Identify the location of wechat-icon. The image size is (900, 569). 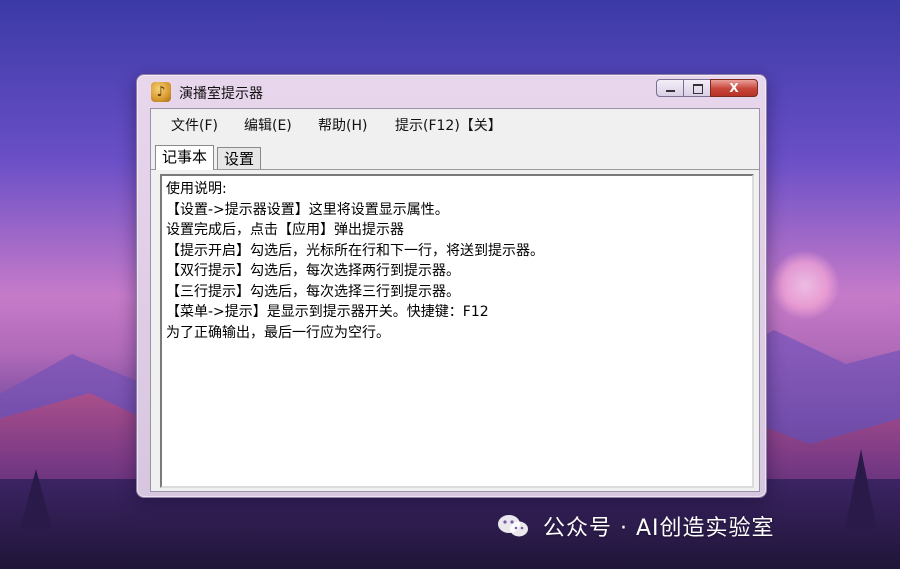
(513, 526).